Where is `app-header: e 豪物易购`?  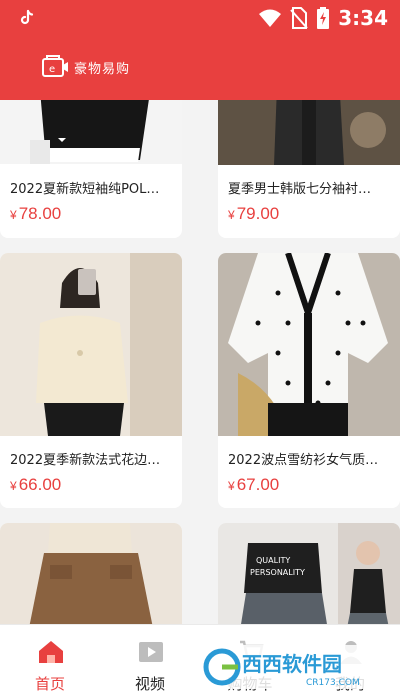
app-header: e 豪物易购 is located at coordinates (200, 68).